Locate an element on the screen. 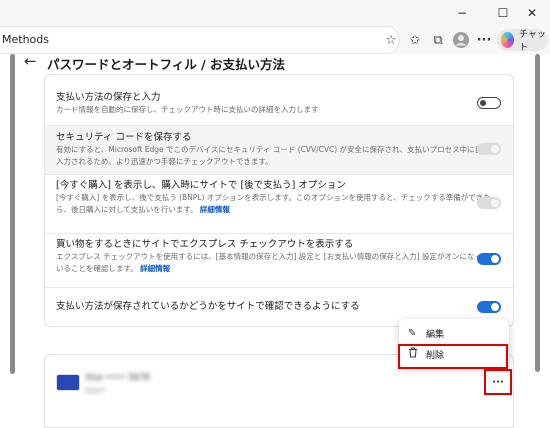 This screenshot has width=550, height=428. close-button: ✕ is located at coordinates (532, 13).